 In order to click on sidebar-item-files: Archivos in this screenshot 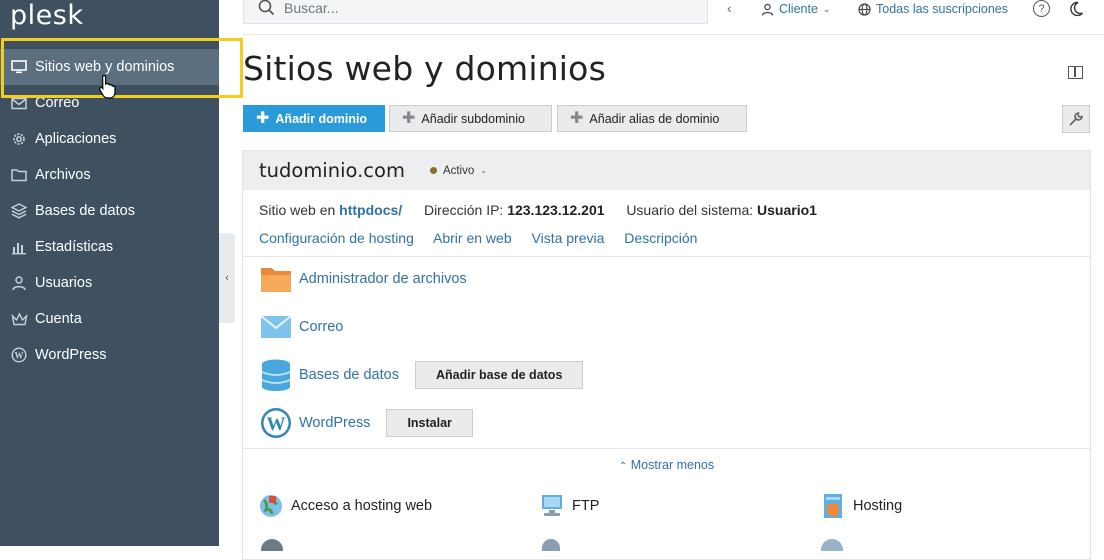, I will do `click(109, 175)`.